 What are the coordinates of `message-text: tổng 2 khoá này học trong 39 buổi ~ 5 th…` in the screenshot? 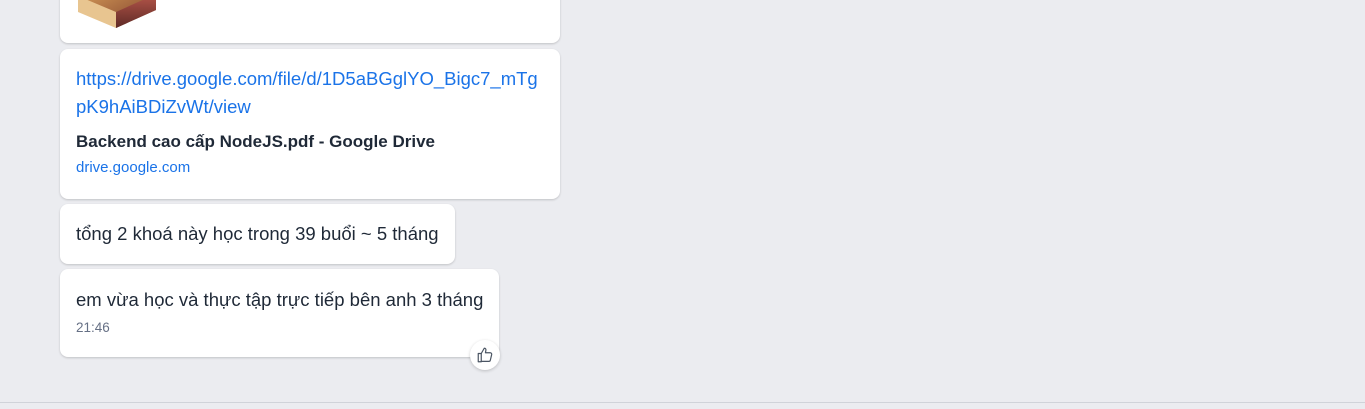 It's located at (257, 233).